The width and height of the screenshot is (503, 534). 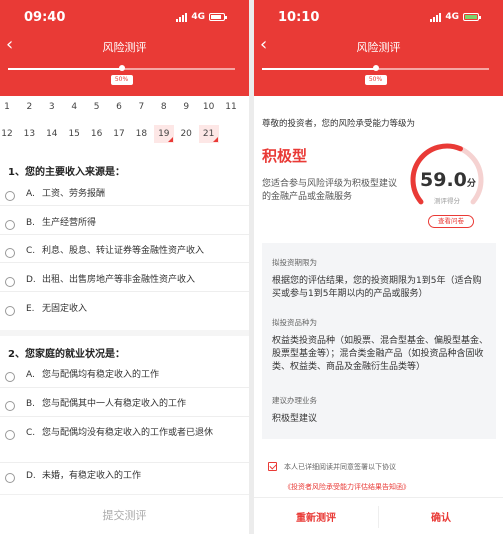 I want to click on progress-label: 50%, so click(x=121, y=80).